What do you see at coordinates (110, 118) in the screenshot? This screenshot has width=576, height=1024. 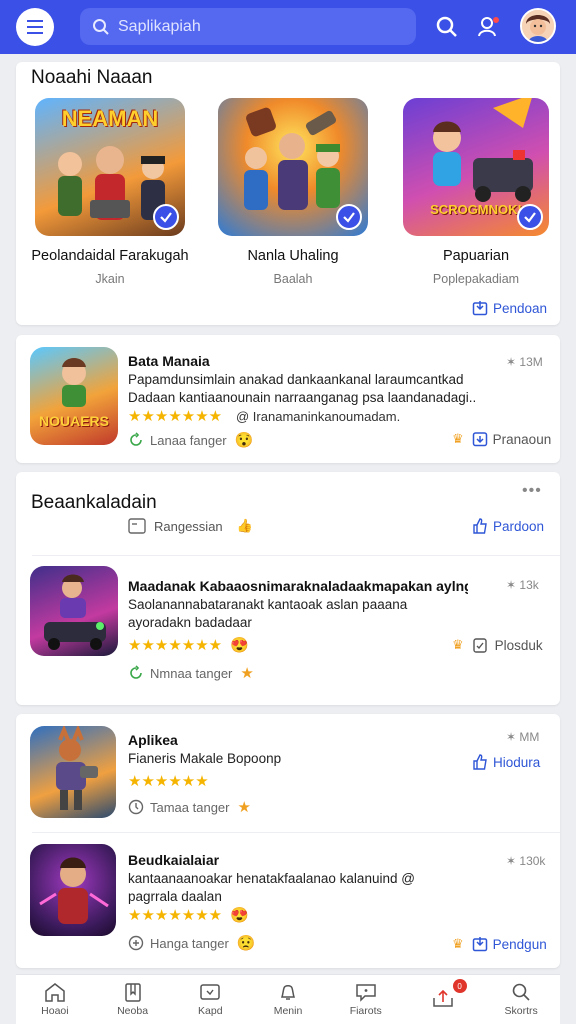 I see `thumbnail-logo-text: NEAMAN` at bounding box center [110, 118].